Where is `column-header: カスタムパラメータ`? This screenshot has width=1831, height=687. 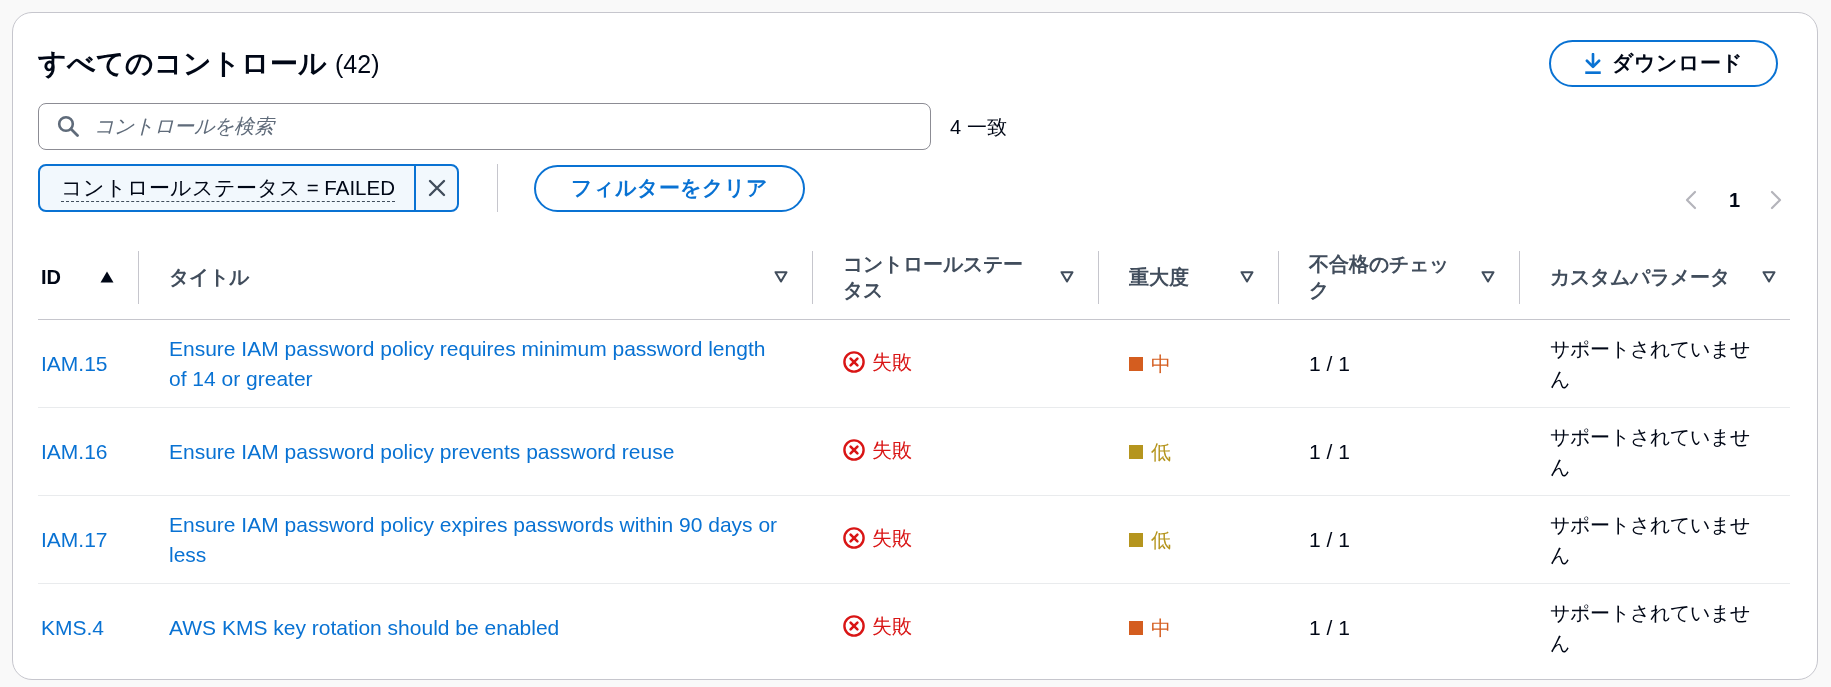 column-header: カスタムパラメータ is located at coordinates (1640, 277).